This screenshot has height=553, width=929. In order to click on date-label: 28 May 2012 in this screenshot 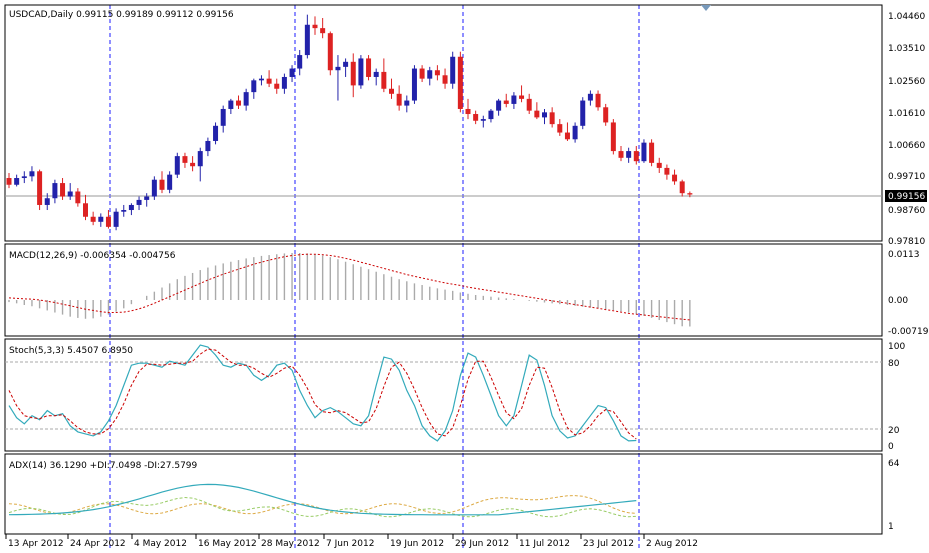, I will do `click(290, 544)`.